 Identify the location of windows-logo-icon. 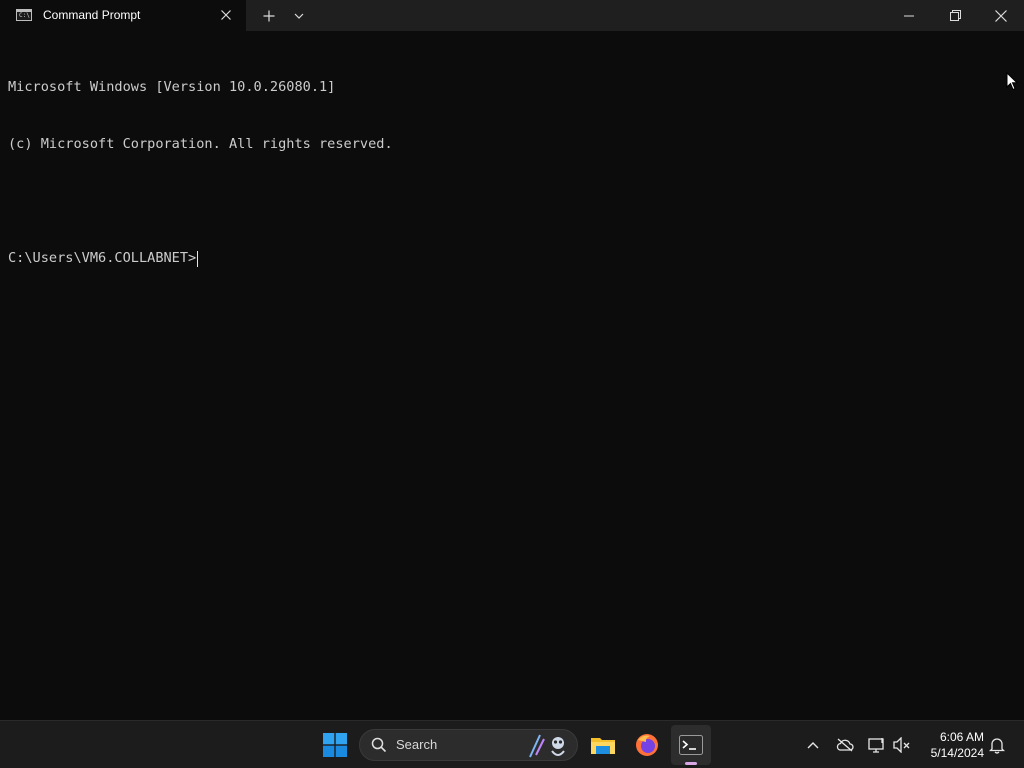
(335, 745).